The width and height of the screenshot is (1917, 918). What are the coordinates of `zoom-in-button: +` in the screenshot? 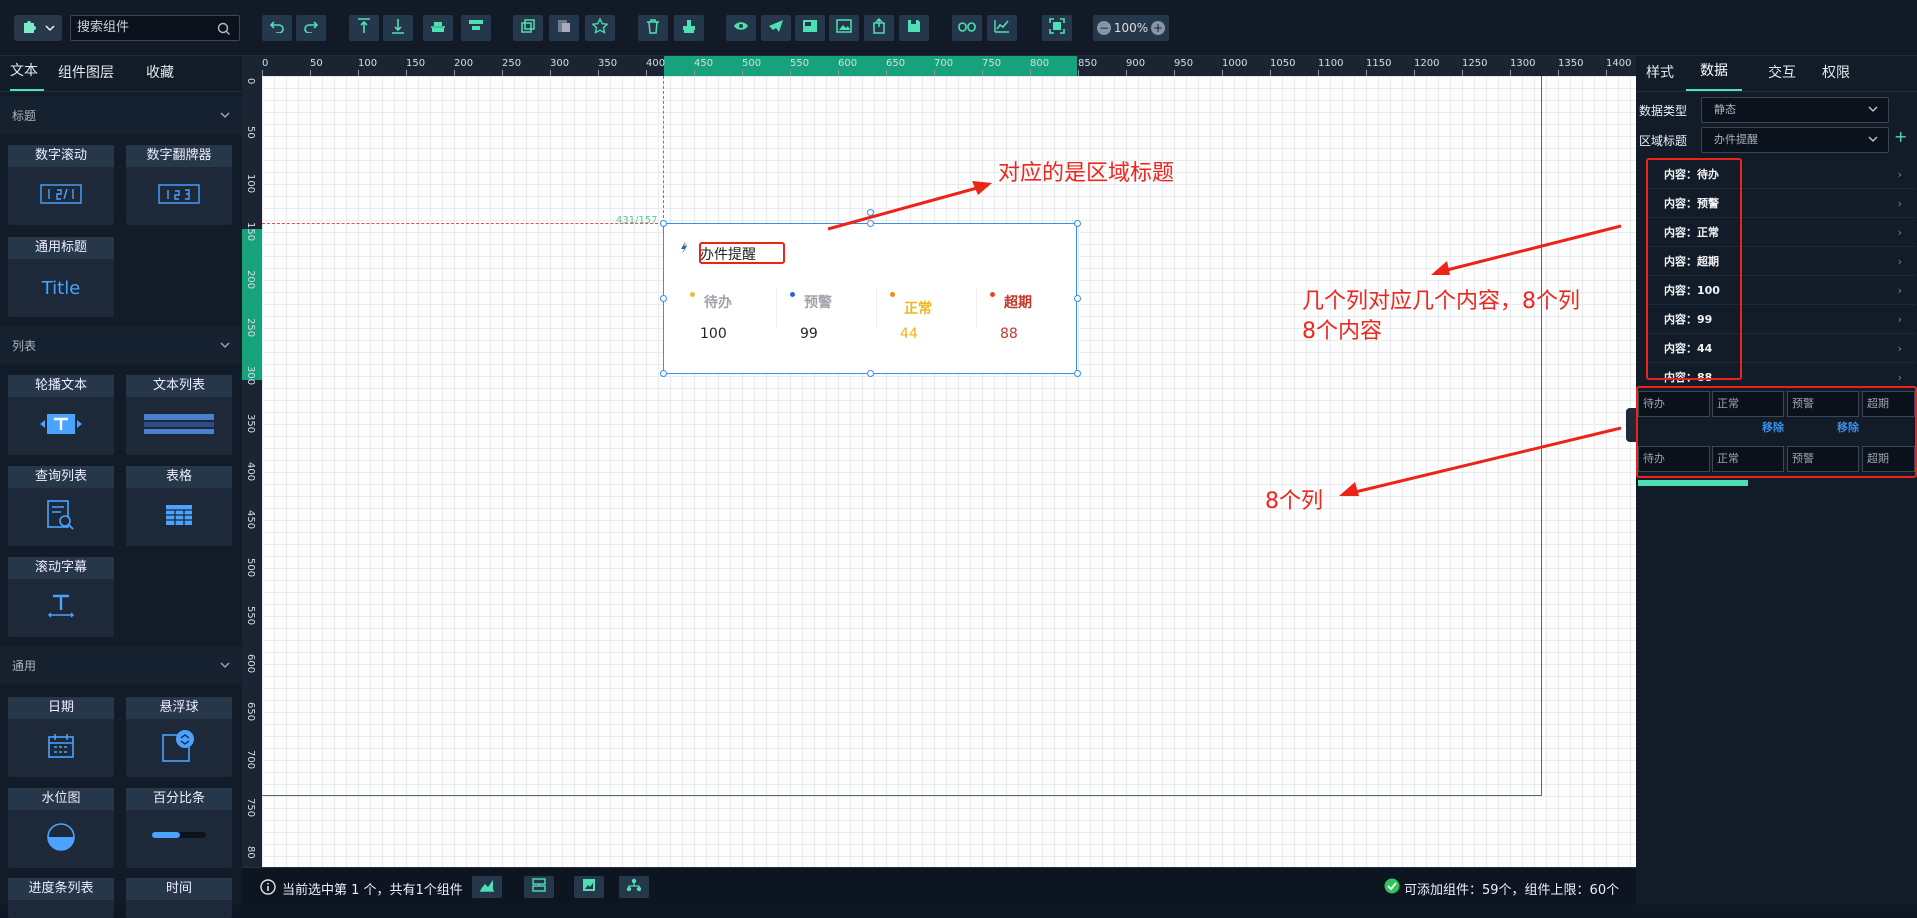 It's located at (1158, 28).